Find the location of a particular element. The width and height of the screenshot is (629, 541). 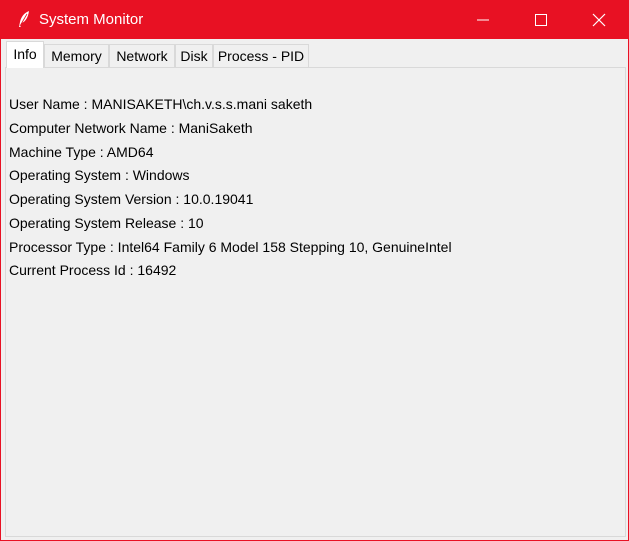

close-icon is located at coordinates (599, 20).